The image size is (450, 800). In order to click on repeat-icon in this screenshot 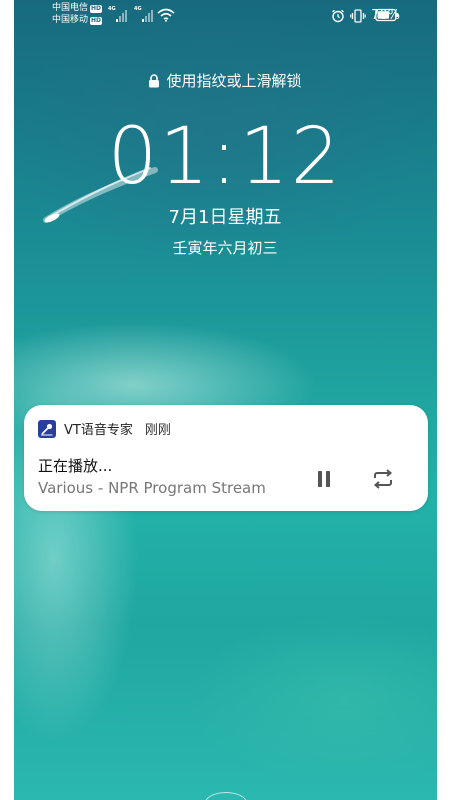, I will do `click(383, 479)`.